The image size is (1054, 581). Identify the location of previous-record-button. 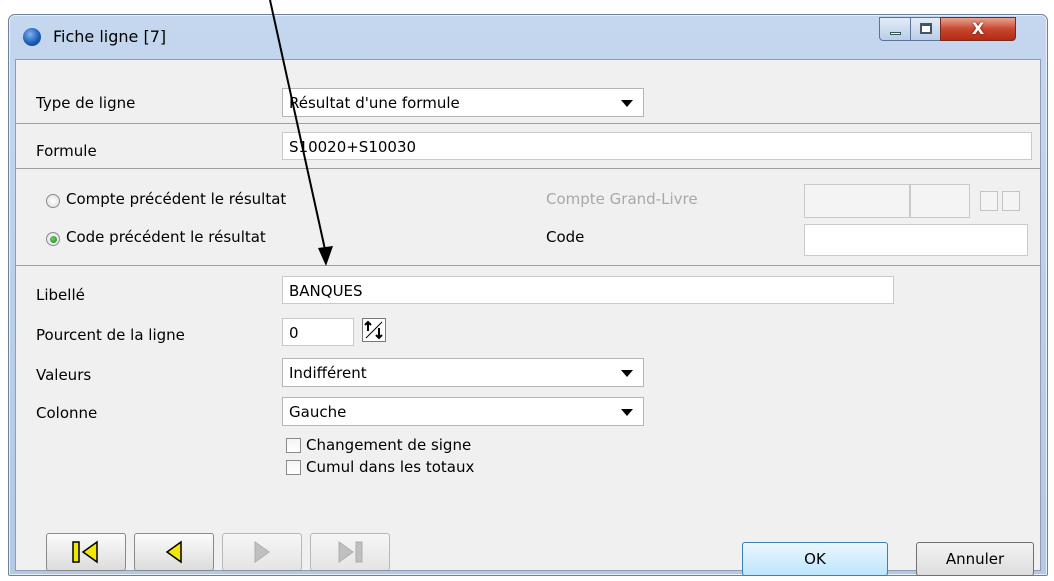
(174, 552).